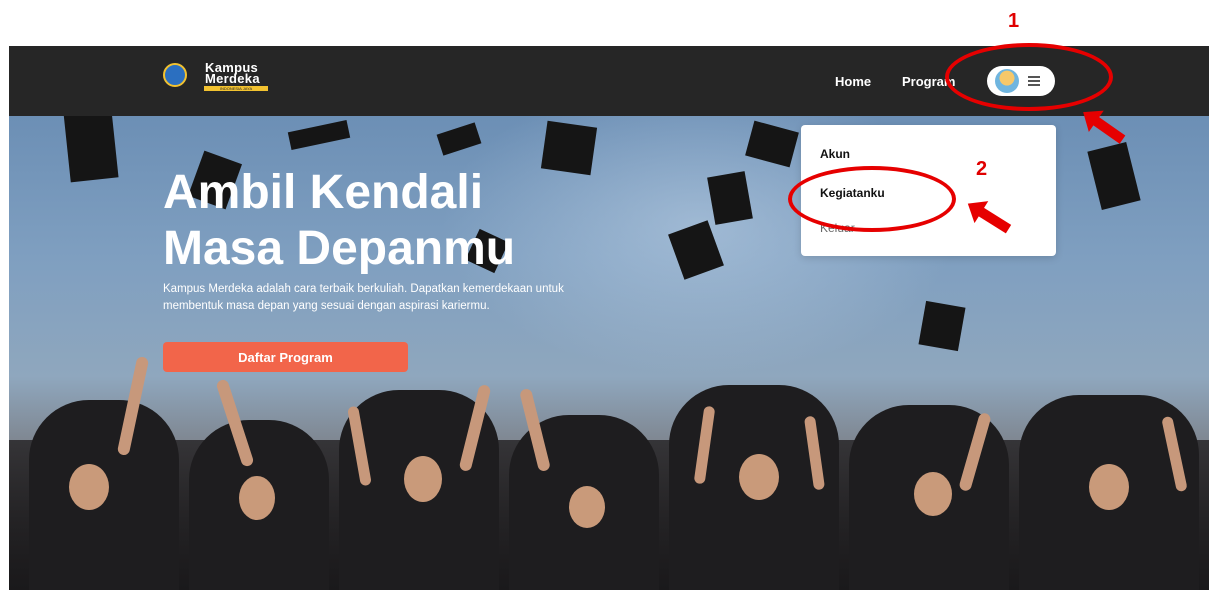 This screenshot has height=602, width=1209. Describe the element at coordinates (1014, 21) in the screenshot. I see `annotation-number-1: 1` at that location.